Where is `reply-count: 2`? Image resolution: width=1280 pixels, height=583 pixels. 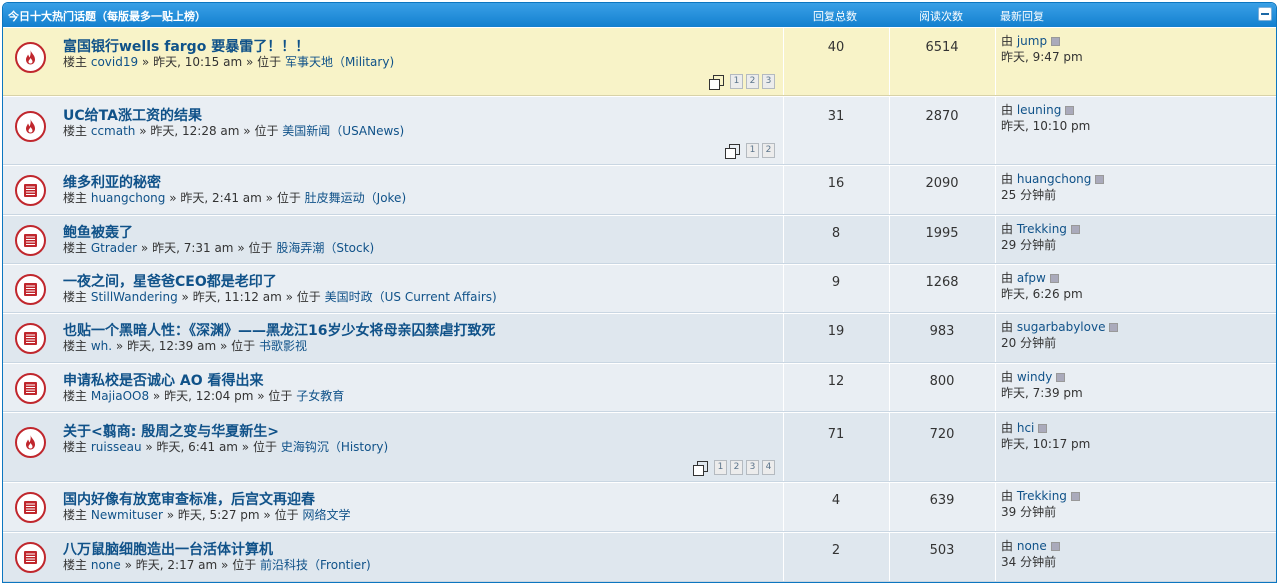 reply-count: 2 is located at coordinates (836, 550).